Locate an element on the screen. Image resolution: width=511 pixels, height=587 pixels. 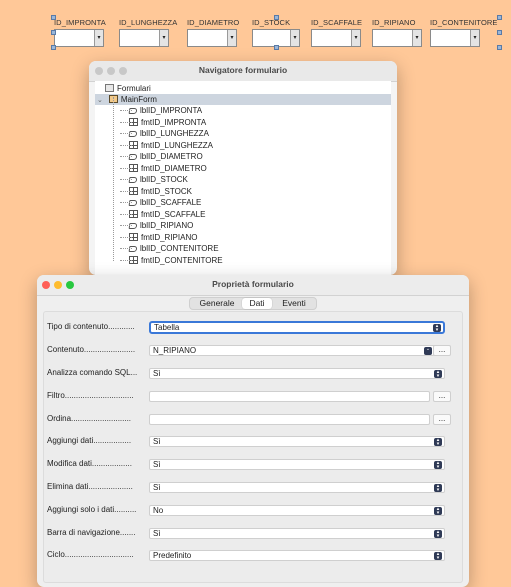
tree-item-lblid-ripiano: lblID_RIPIANO is located at coordinates (243, 225).